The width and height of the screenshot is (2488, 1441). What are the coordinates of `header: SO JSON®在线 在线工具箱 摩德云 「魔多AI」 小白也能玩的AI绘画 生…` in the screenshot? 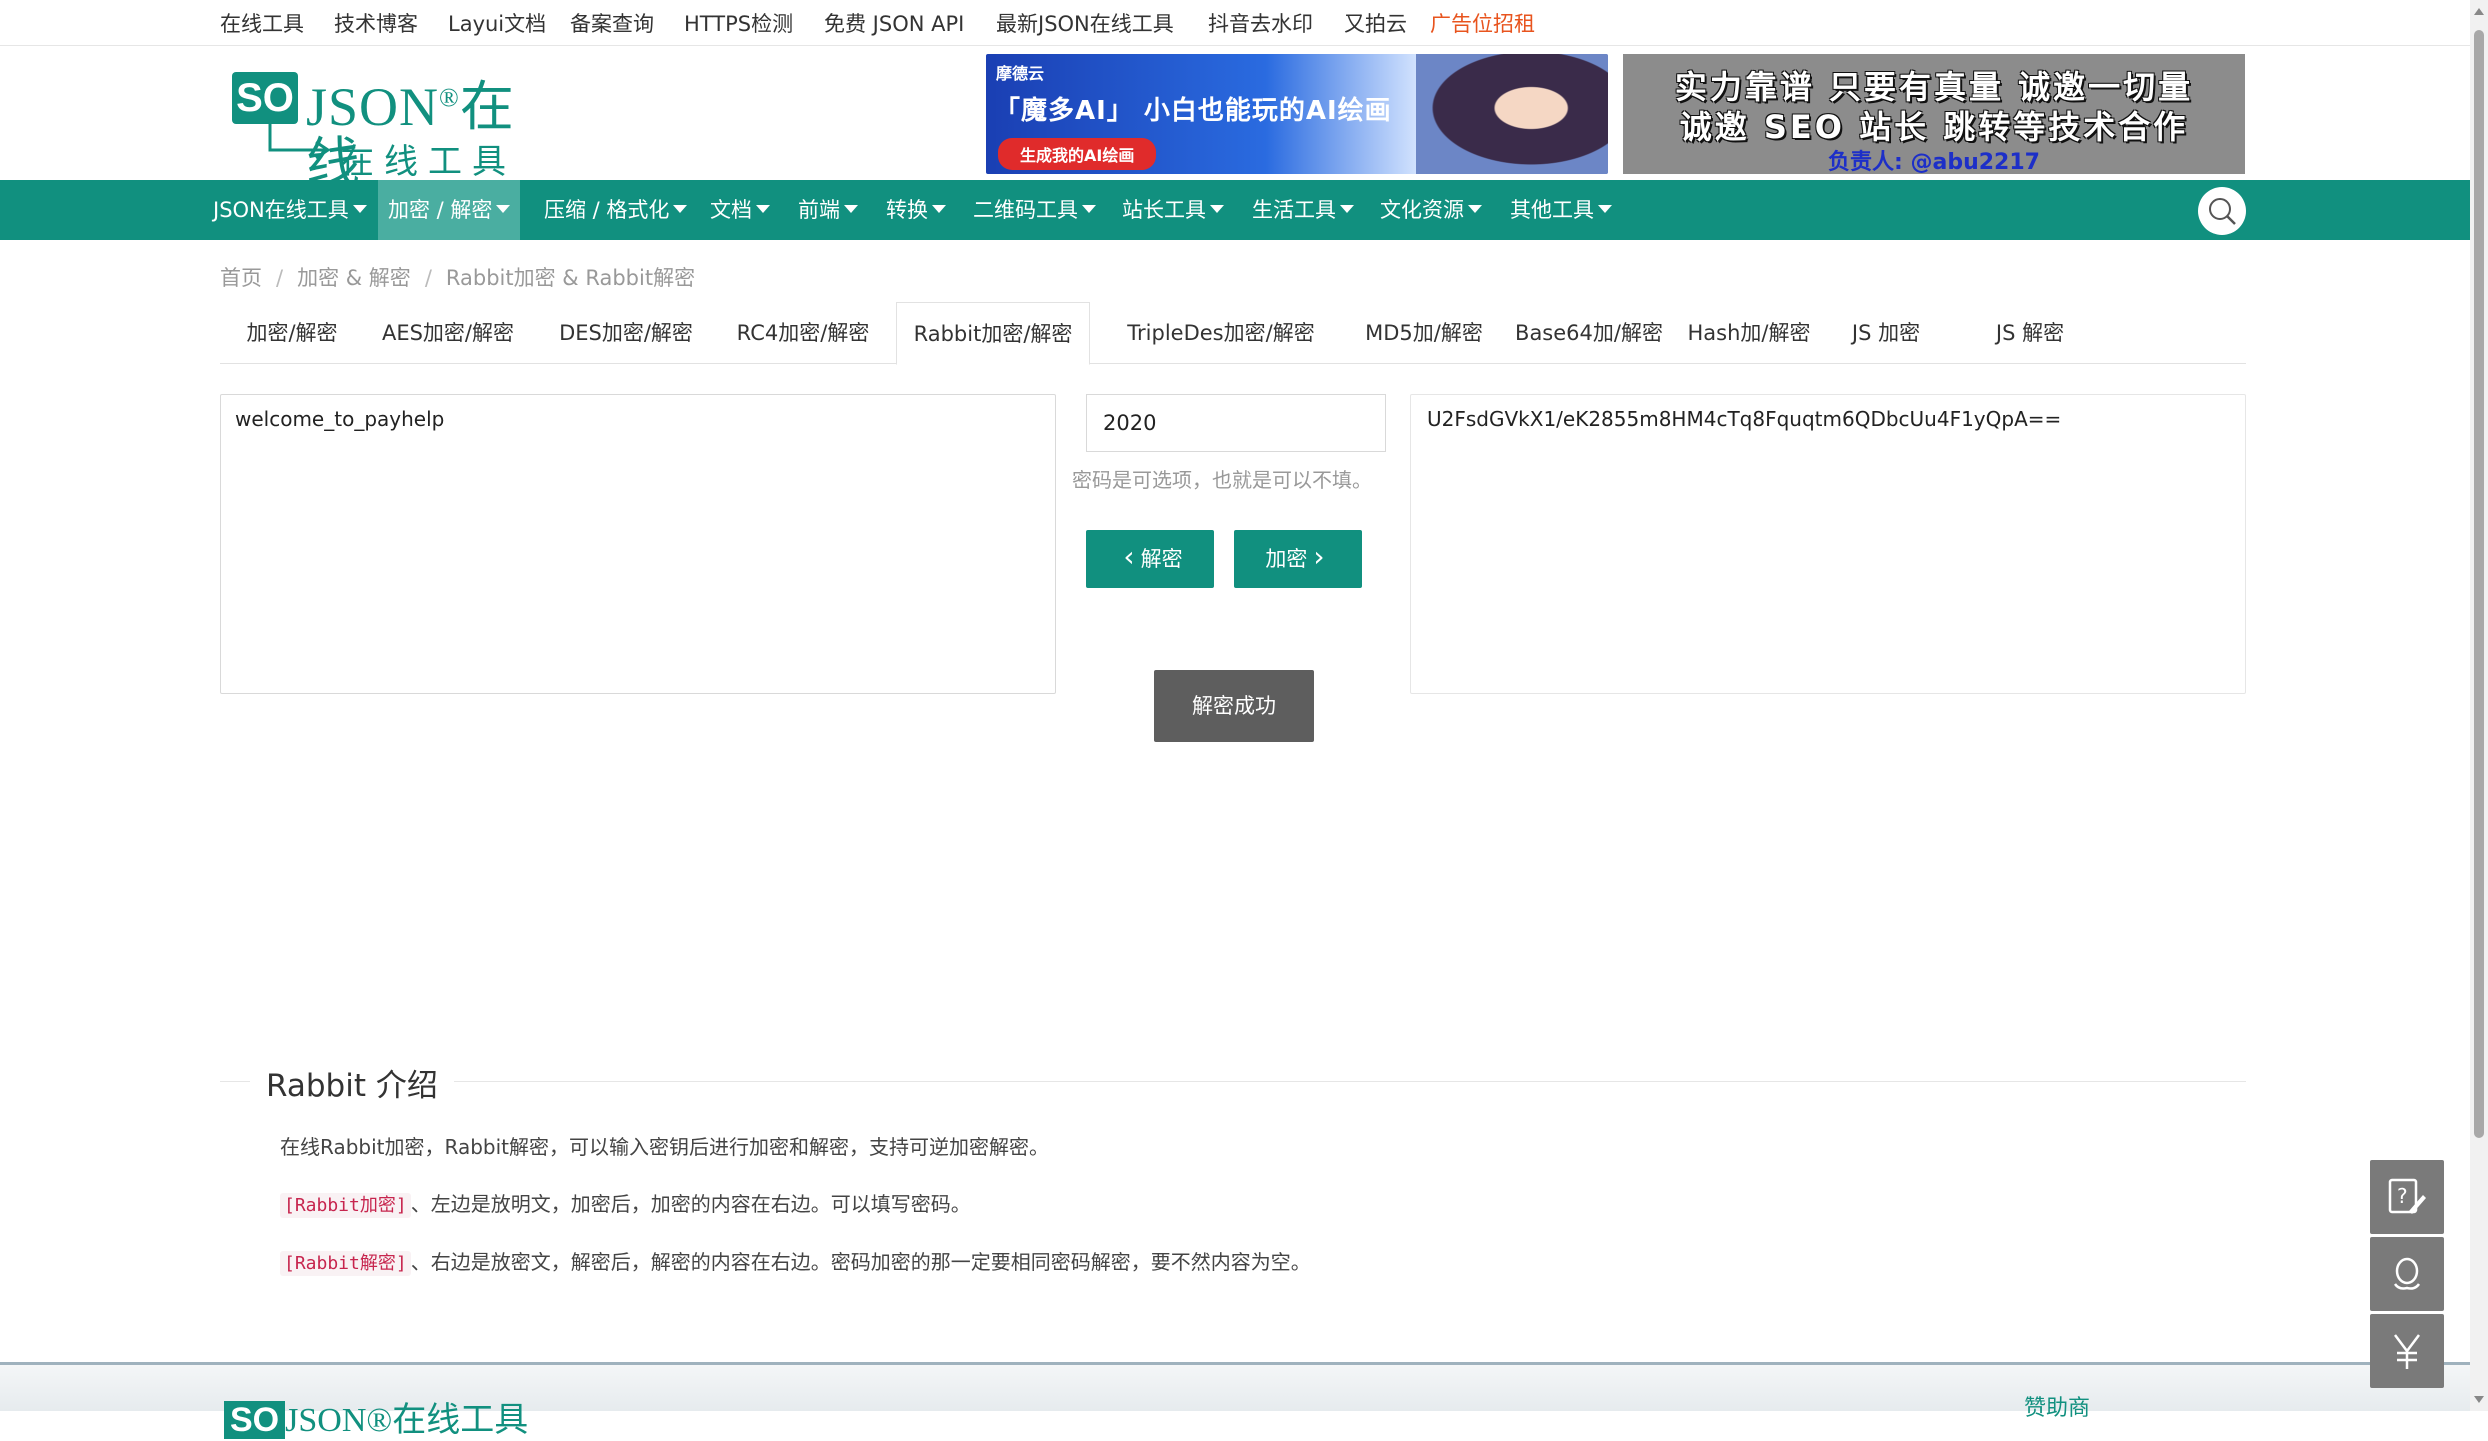 It's located at (1235, 138).